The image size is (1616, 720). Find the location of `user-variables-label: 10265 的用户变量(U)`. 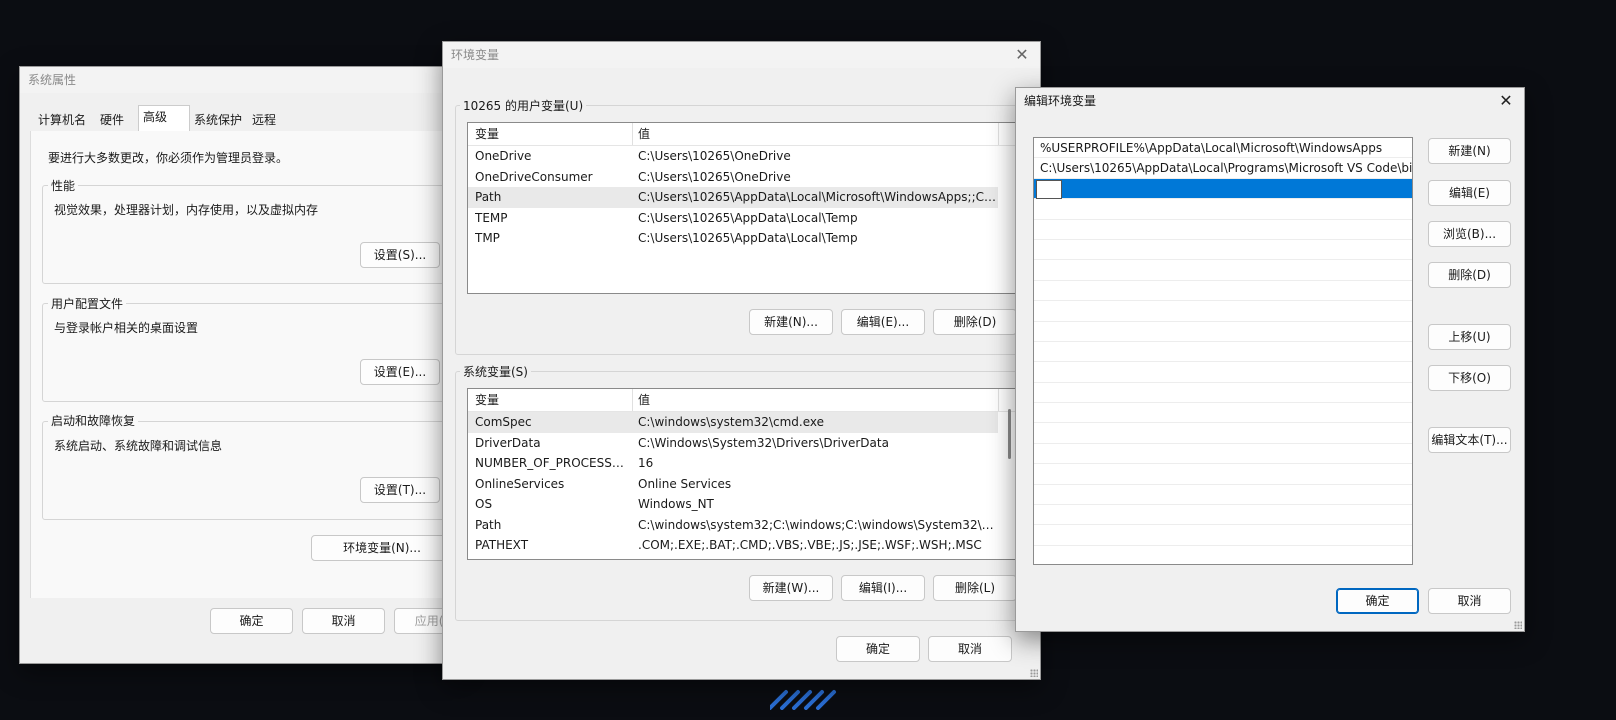

user-variables-label: 10265 的用户变量(U) is located at coordinates (523, 105).